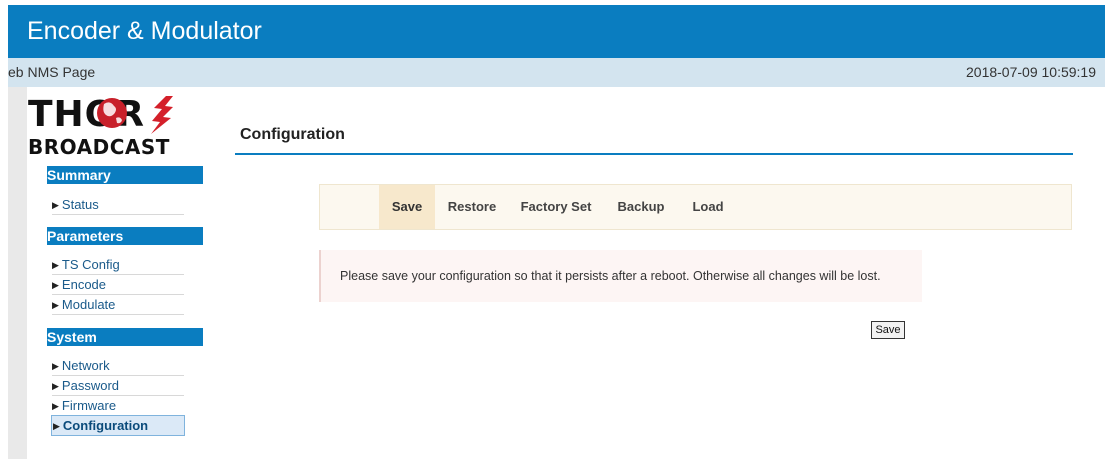  I want to click on sidebar-item-label: Modulate, so click(88, 304).